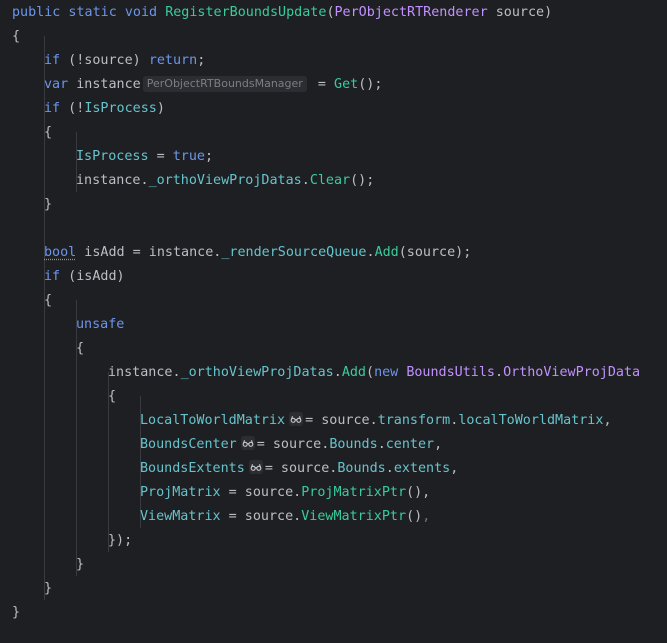  I want to click on parameter: source), so click(520, 12).